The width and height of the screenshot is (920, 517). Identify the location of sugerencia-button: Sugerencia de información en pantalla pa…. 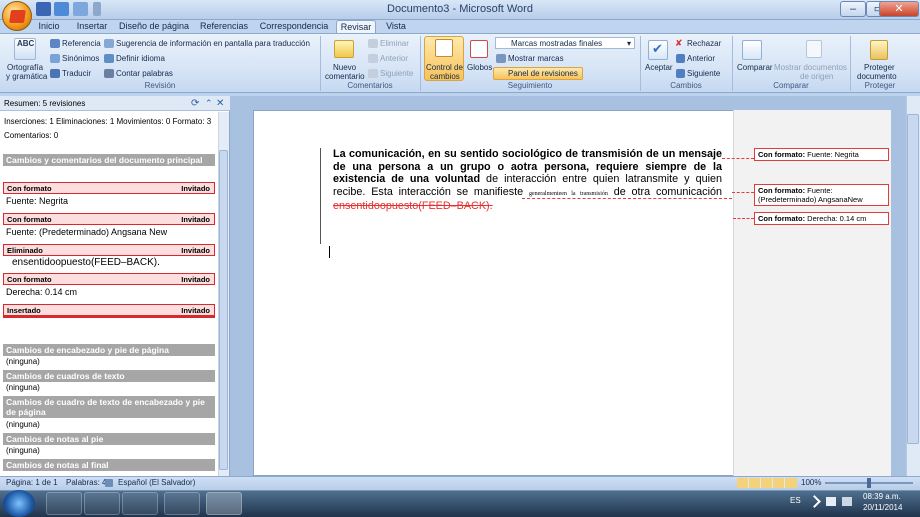
(213, 43).